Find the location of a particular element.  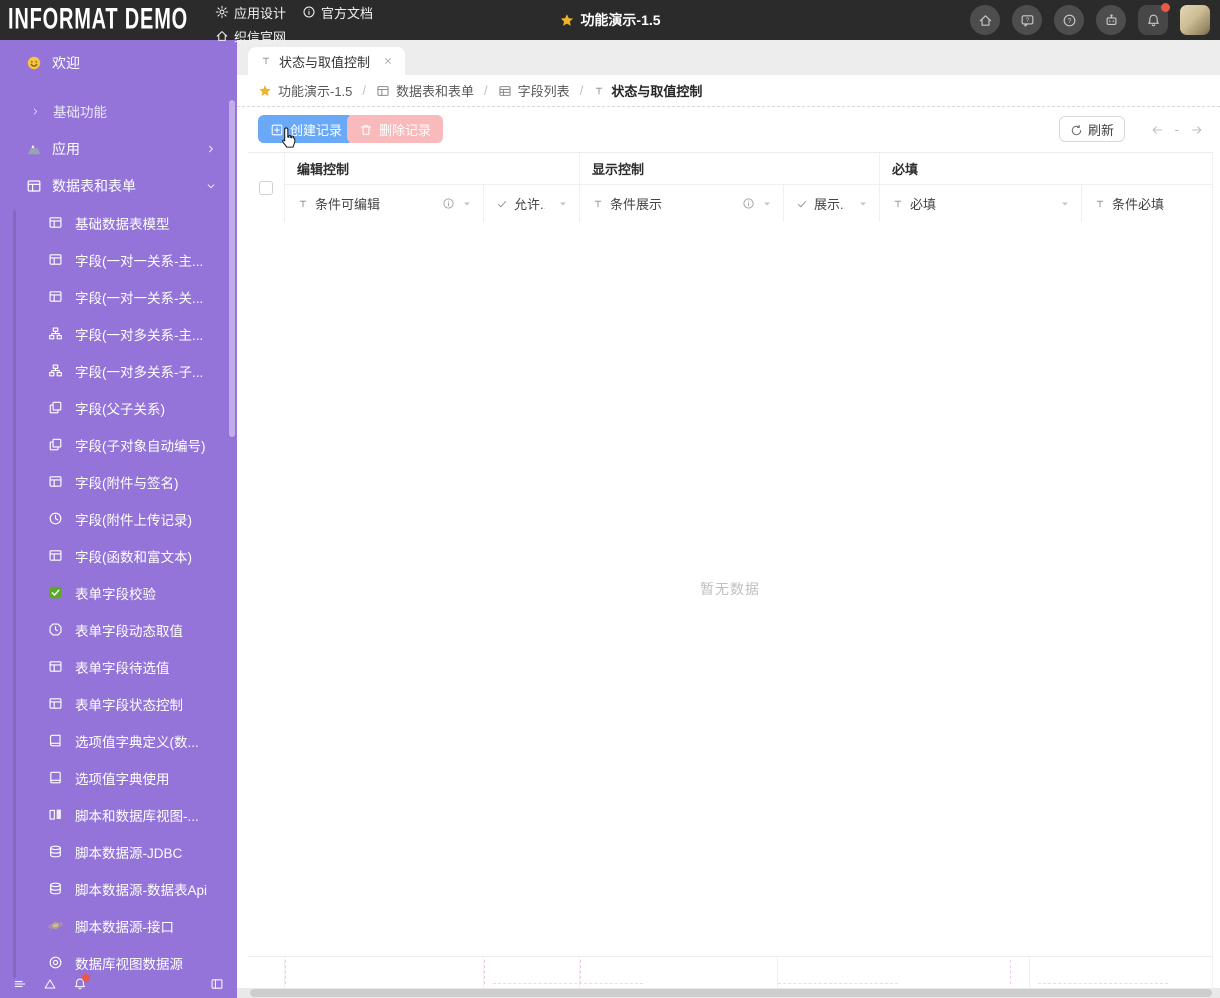

sidebar-item: 表单字段状态控制 is located at coordinates (118, 703).